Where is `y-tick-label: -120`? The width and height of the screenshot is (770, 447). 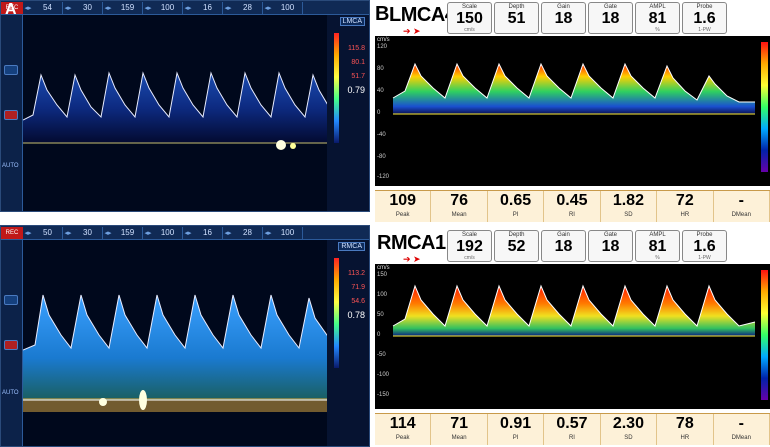
y-tick-label: -120 is located at coordinates (383, 177).